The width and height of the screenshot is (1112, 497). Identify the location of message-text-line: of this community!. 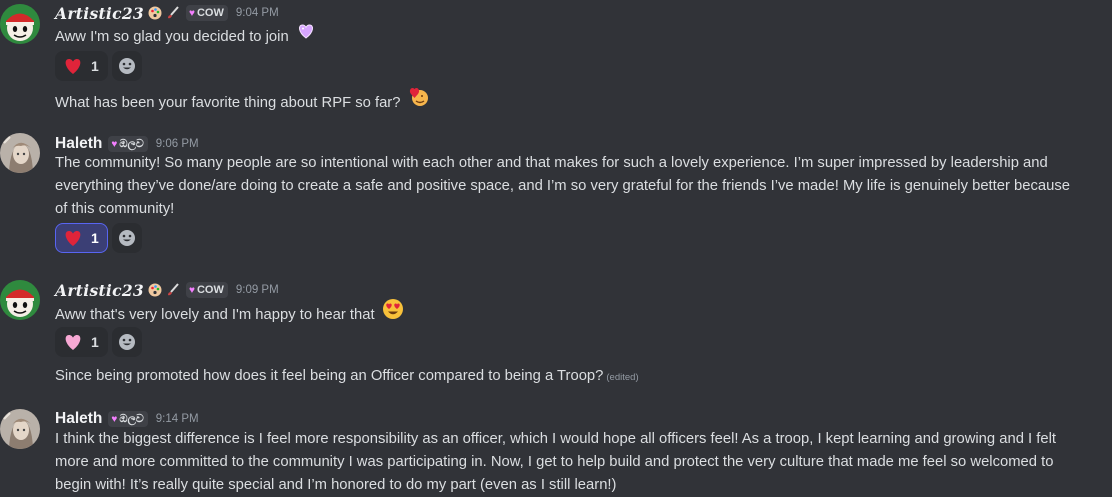
(115, 208).